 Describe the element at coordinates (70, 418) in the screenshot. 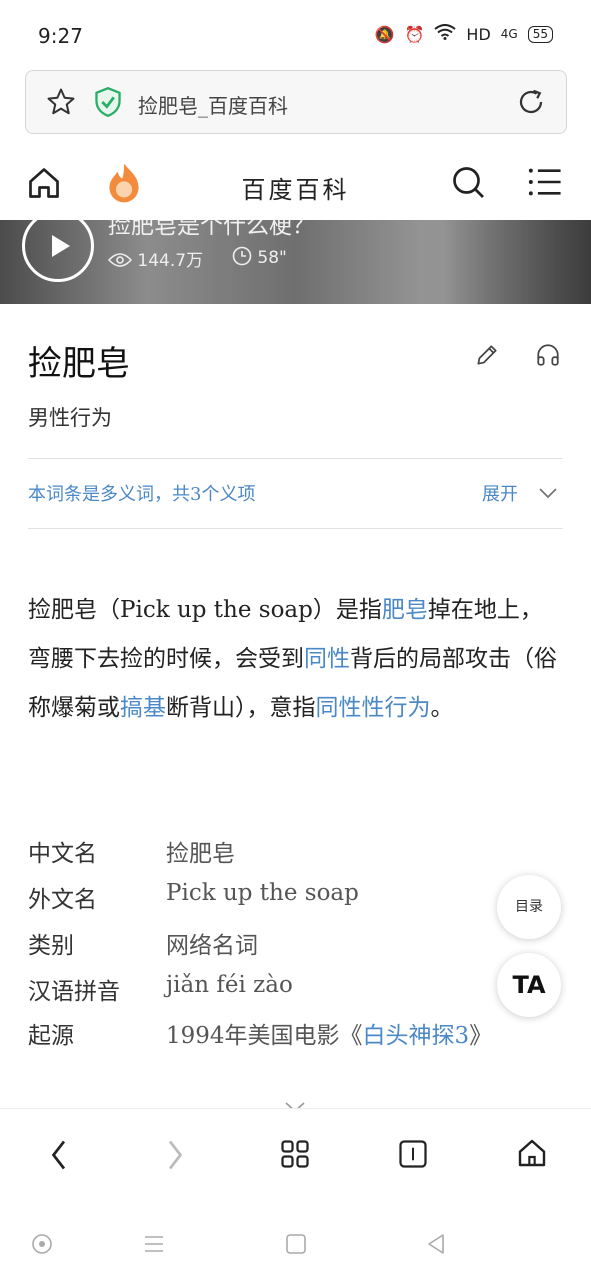

I see `entry-subtitle: 男性行为` at that location.